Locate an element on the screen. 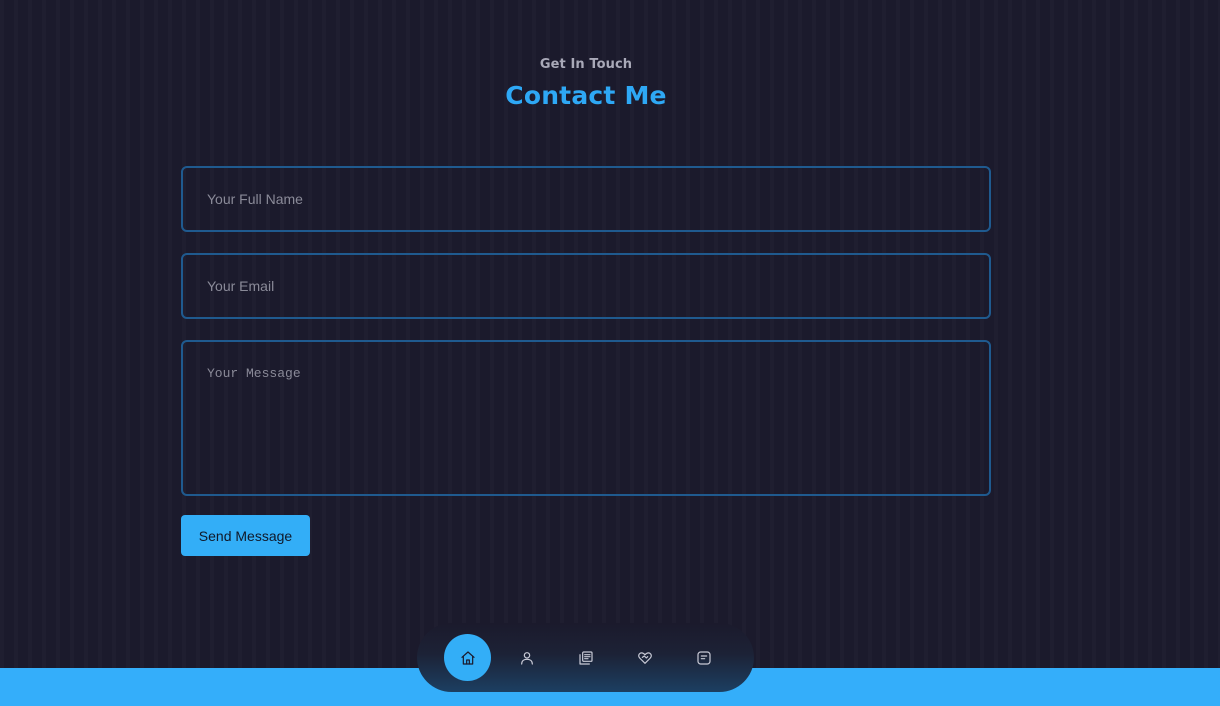 The image size is (1220, 706). dock-item-about is located at coordinates (526, 657).